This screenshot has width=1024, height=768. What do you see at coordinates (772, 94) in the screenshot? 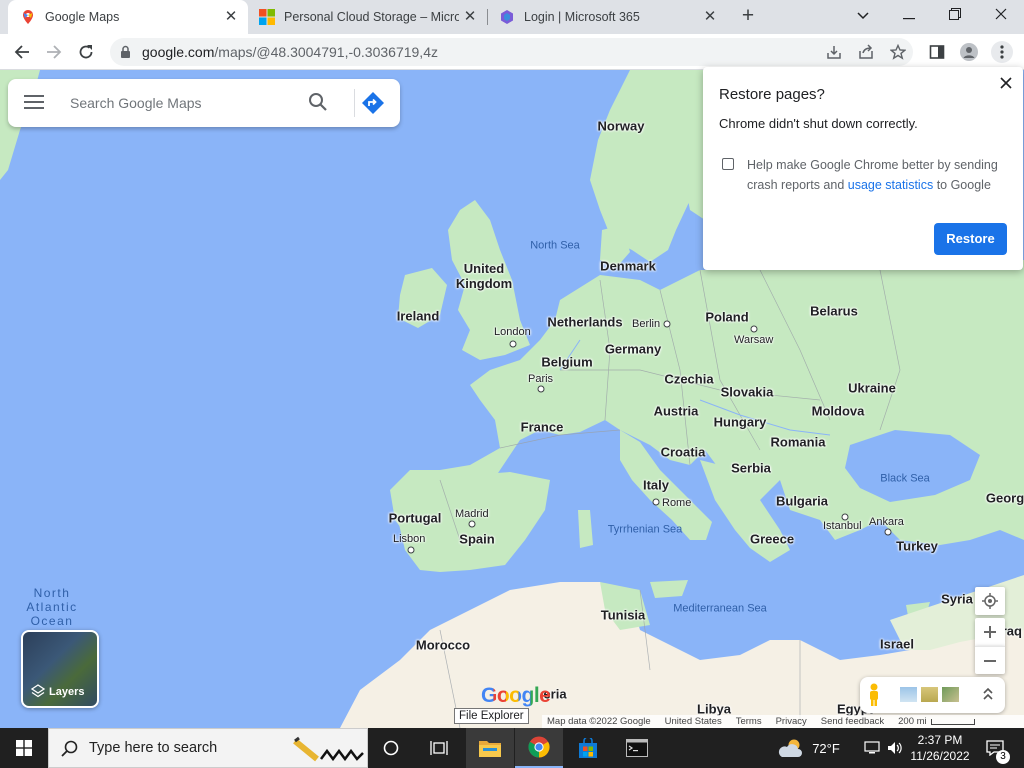
I see `dialog-title: Restore pages?` at bounding box center [772, 94].